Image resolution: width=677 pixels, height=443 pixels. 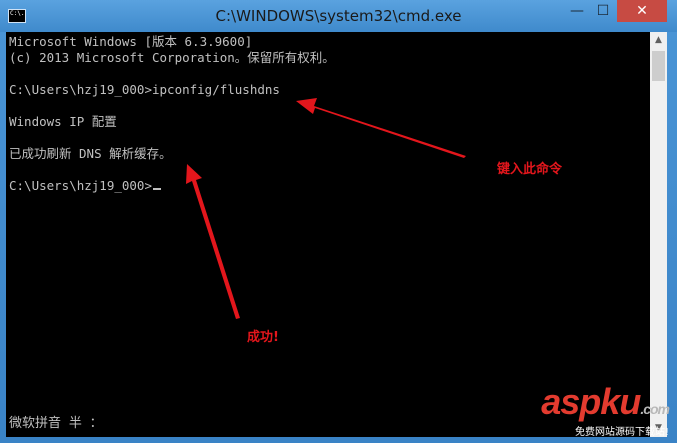 I want to click on annotation-success: 成功!, so click(x=263, y=337).